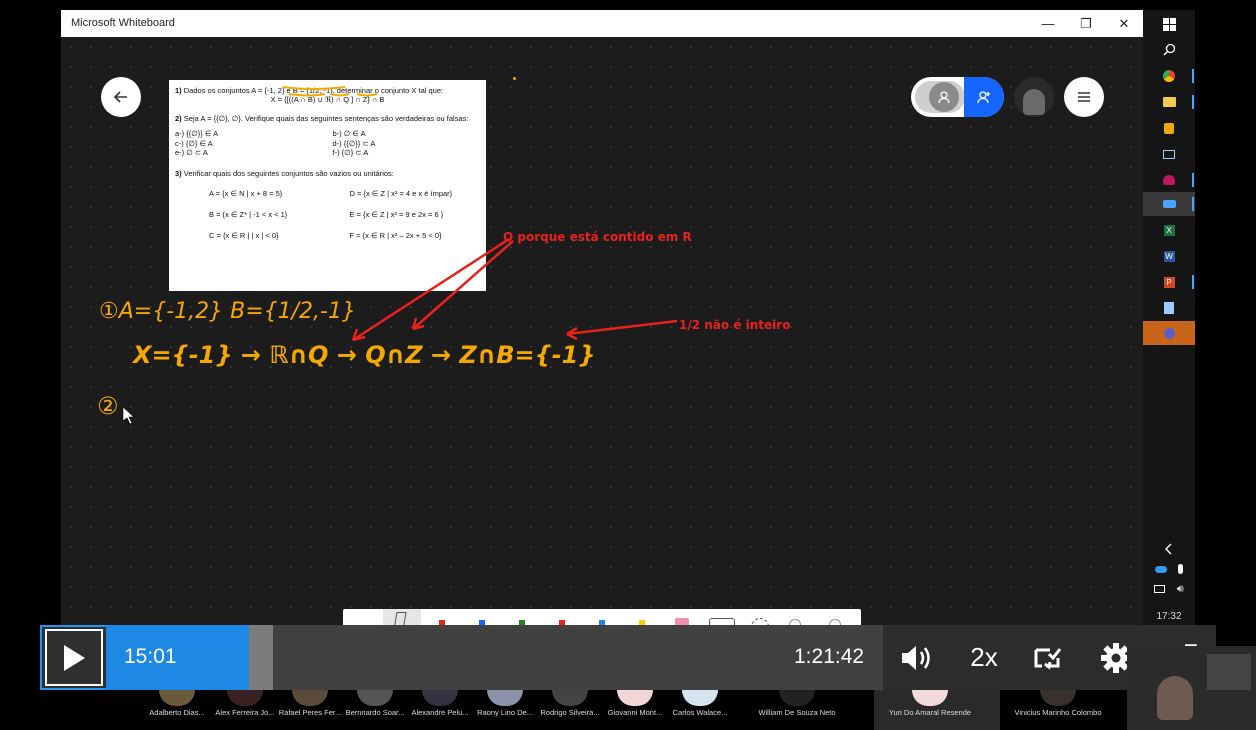 This screenshot has height=730, width=1256. I want to click on windows-icon, so click(1169, 24).